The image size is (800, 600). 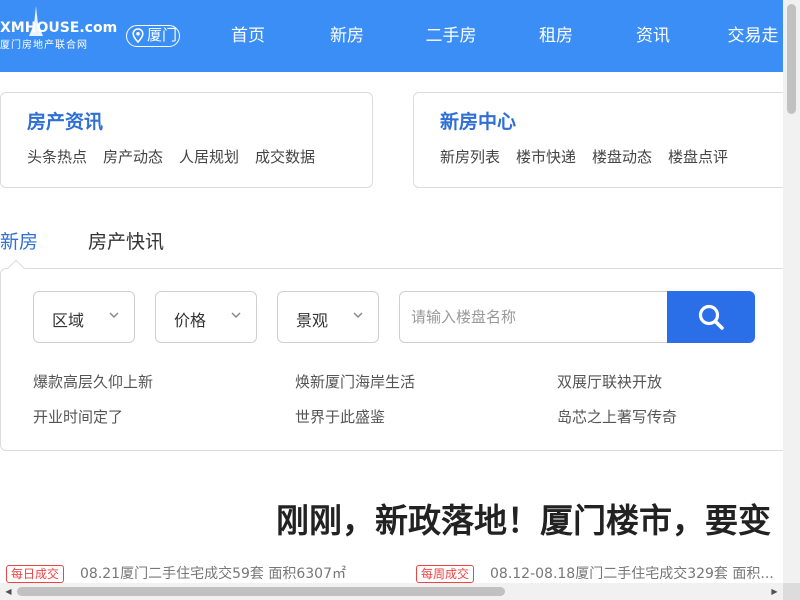 I want to click on card-link: 房产动态, so click(x=133, y=156).